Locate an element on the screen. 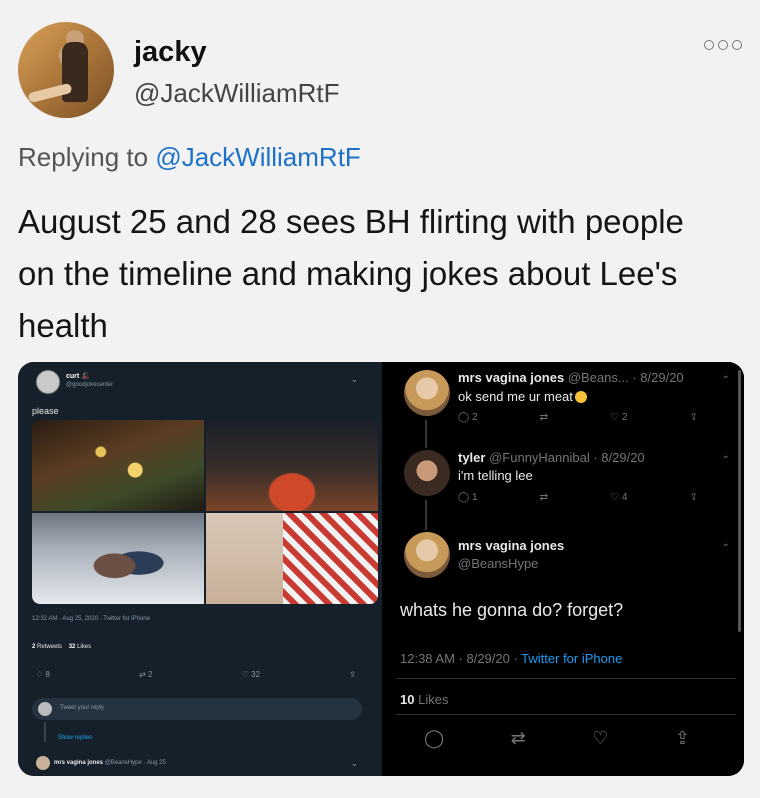  reply-icon: ◯ 2 is located at coordinates (468, 417).